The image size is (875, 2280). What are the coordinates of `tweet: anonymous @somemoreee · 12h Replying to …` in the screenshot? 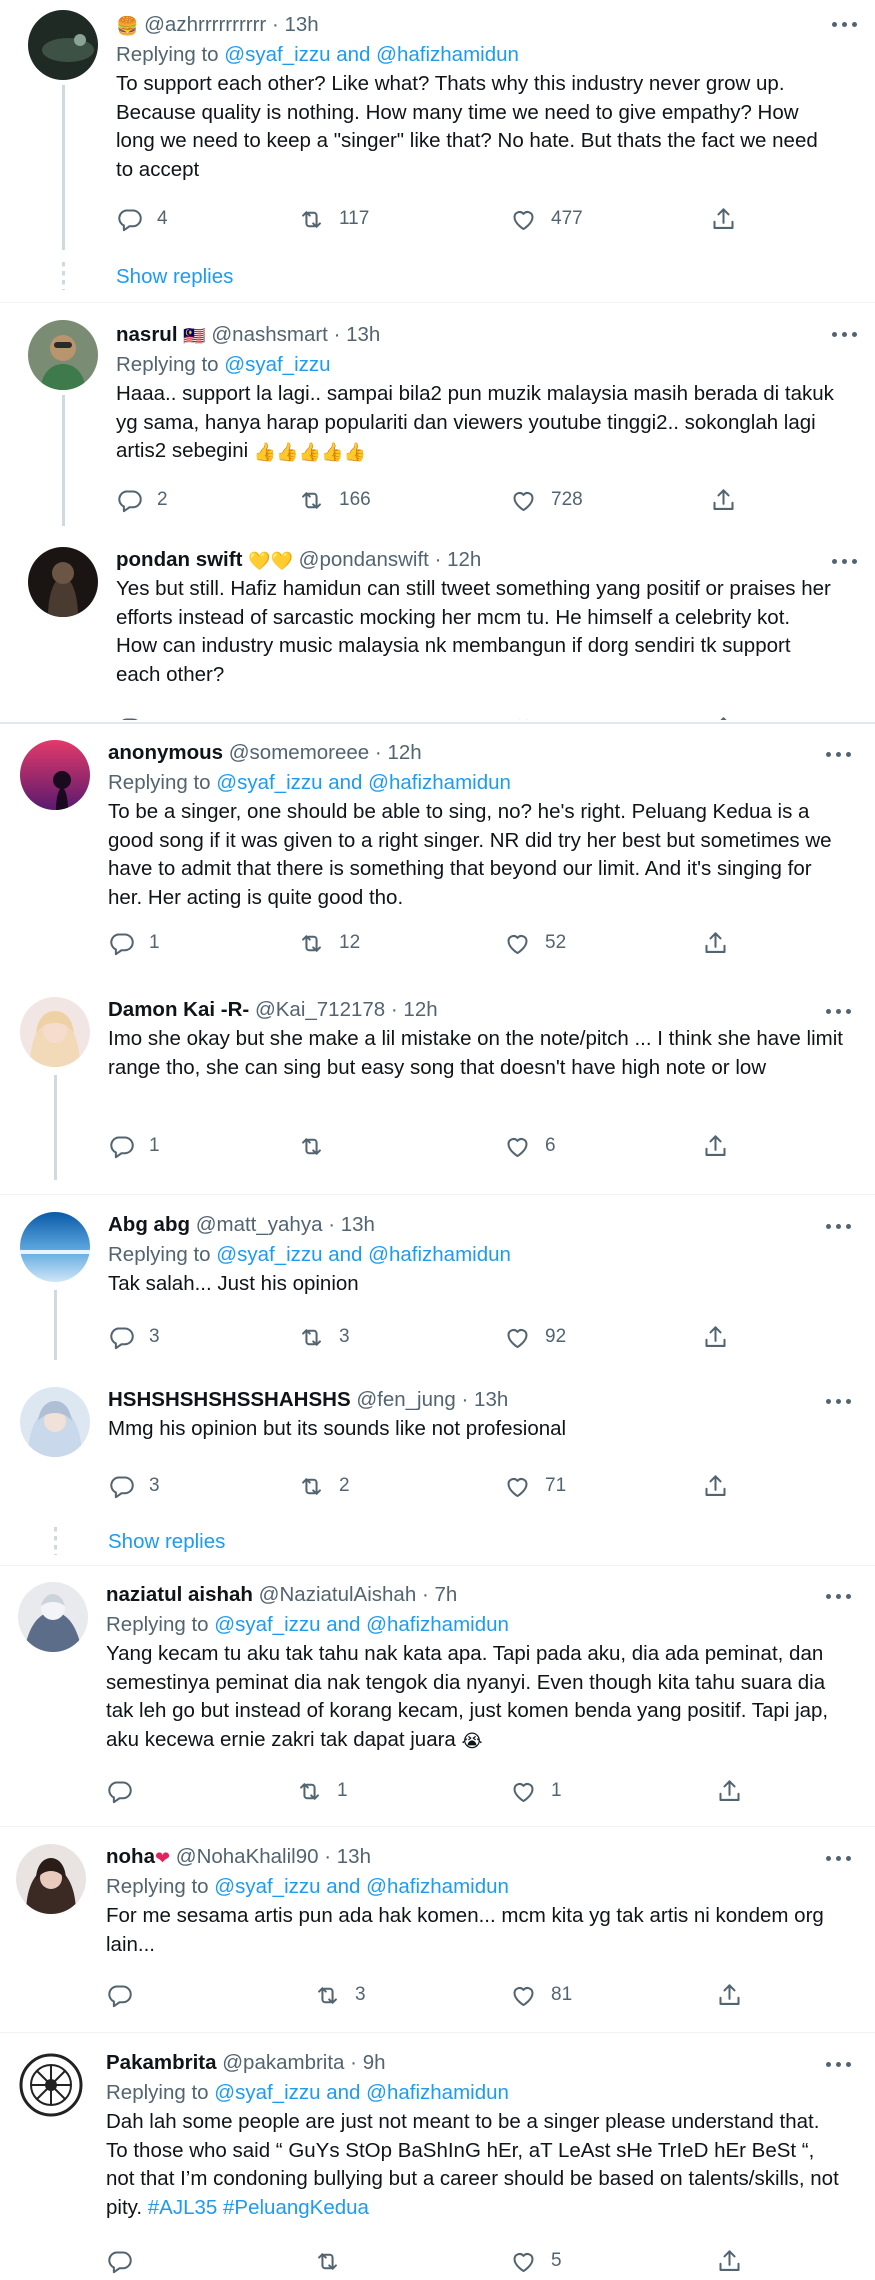 It's located at (437, 853).